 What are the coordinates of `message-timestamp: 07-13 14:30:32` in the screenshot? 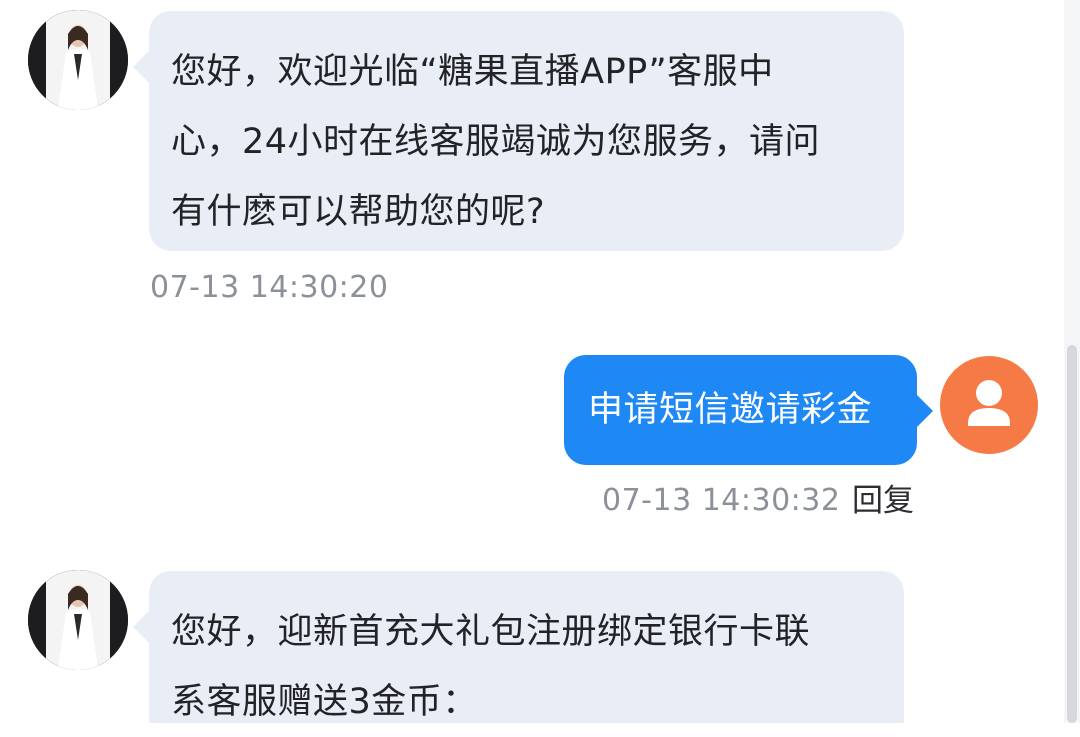 It's located at (721, 500).